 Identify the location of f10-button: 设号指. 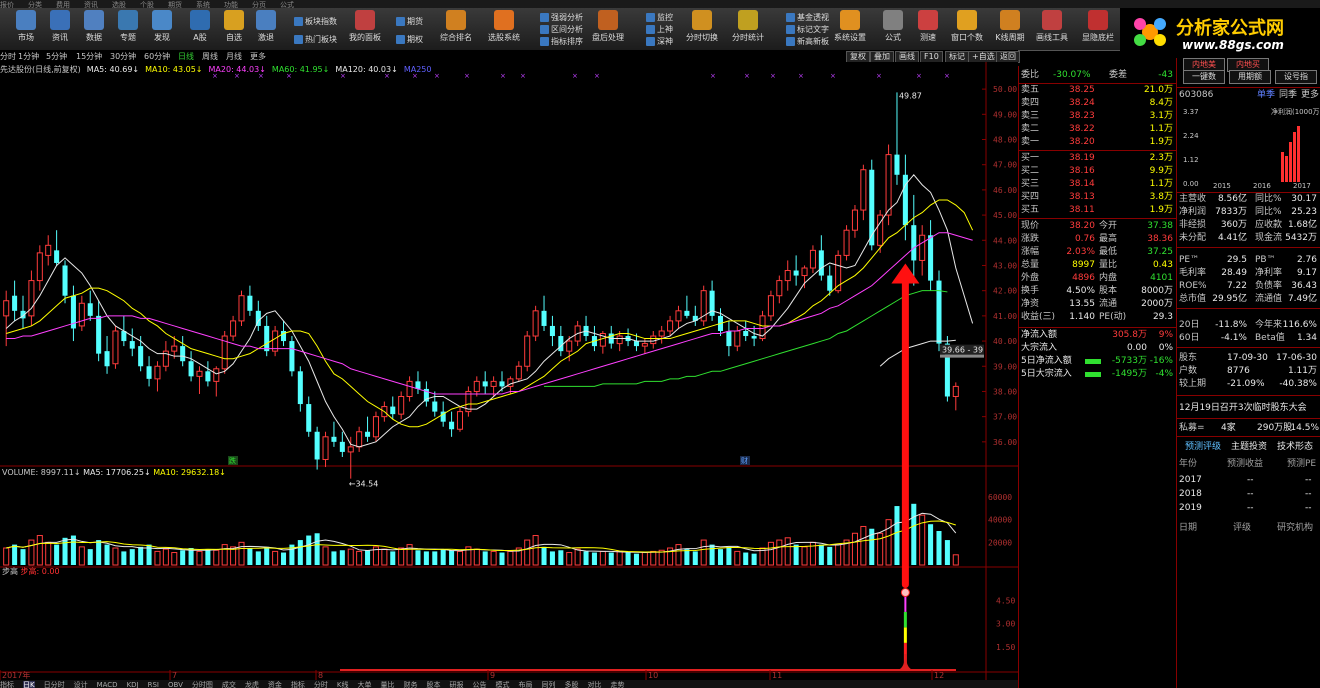
(1296, 77).